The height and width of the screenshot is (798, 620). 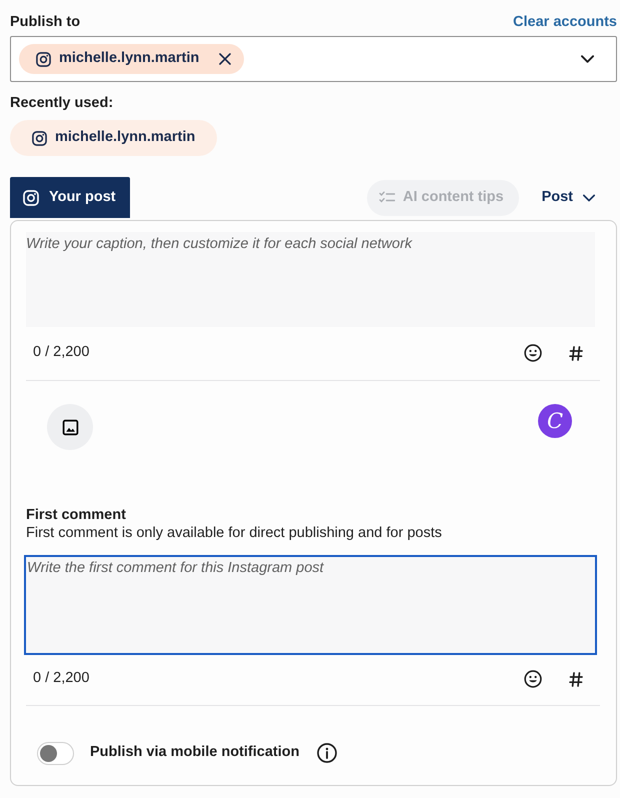 I want to click on account-name: michelle.lynn.martin, so click(x=129, y=58).